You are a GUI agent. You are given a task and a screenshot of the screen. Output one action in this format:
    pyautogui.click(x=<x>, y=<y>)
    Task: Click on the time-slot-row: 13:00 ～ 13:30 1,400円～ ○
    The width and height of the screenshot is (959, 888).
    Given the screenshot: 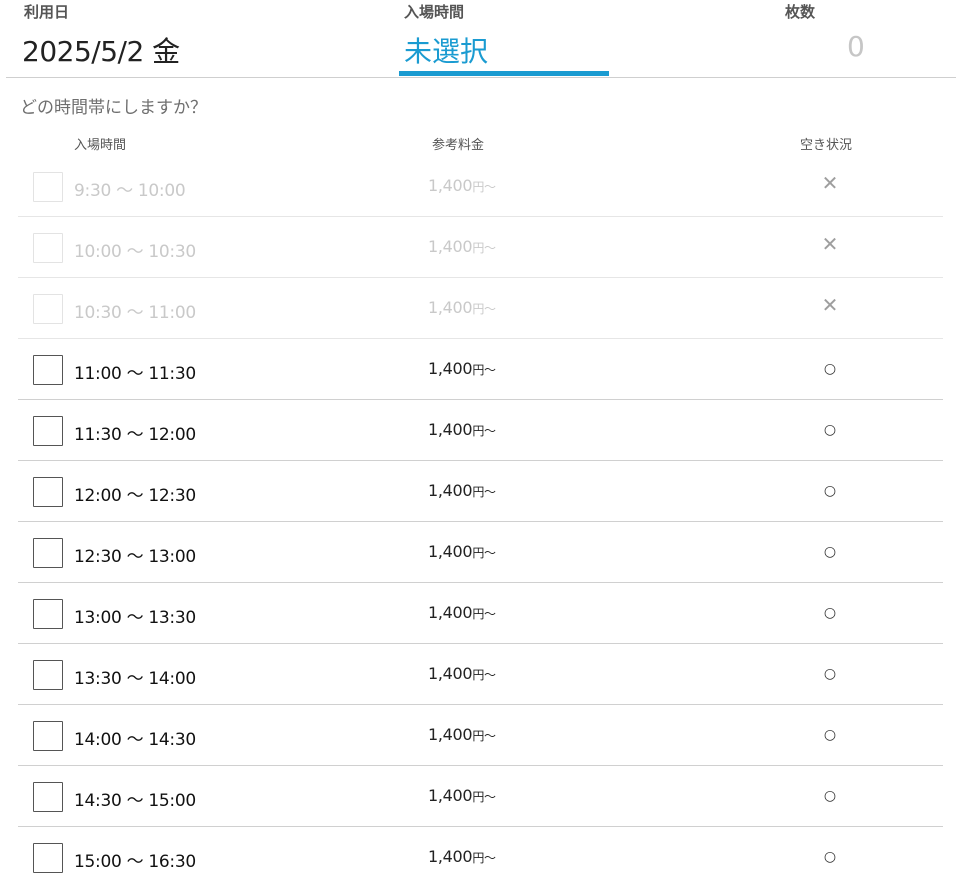 What is the action you would take?
    pyautogui.click(x=480, y=613)
    